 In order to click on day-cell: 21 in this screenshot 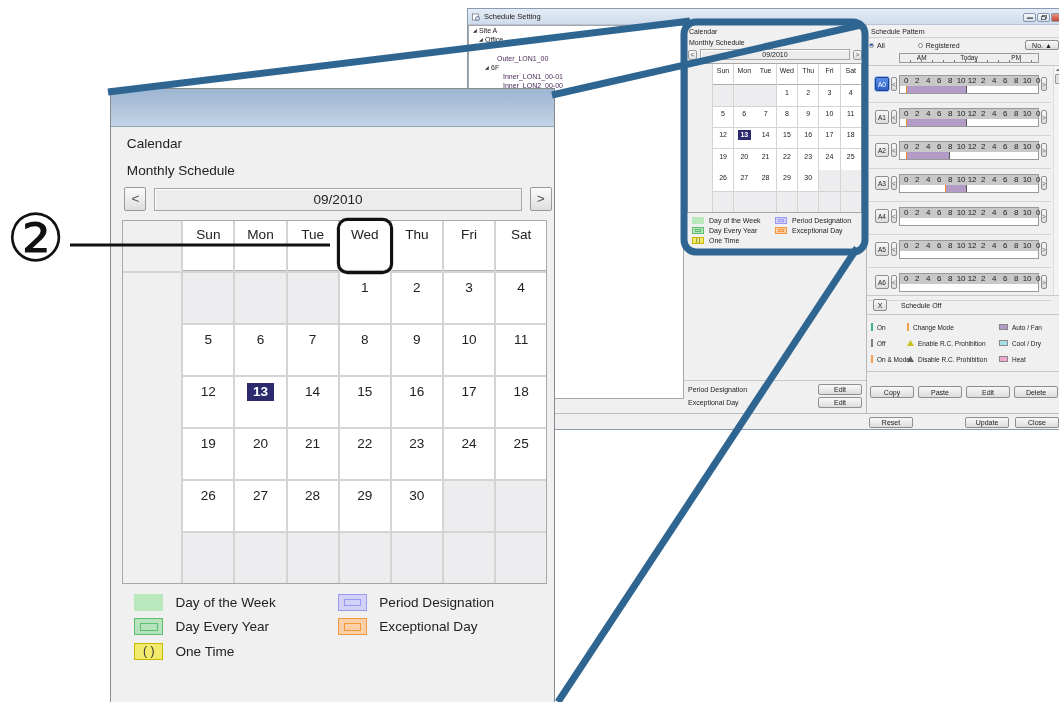, I will do `click(312, 454)`.